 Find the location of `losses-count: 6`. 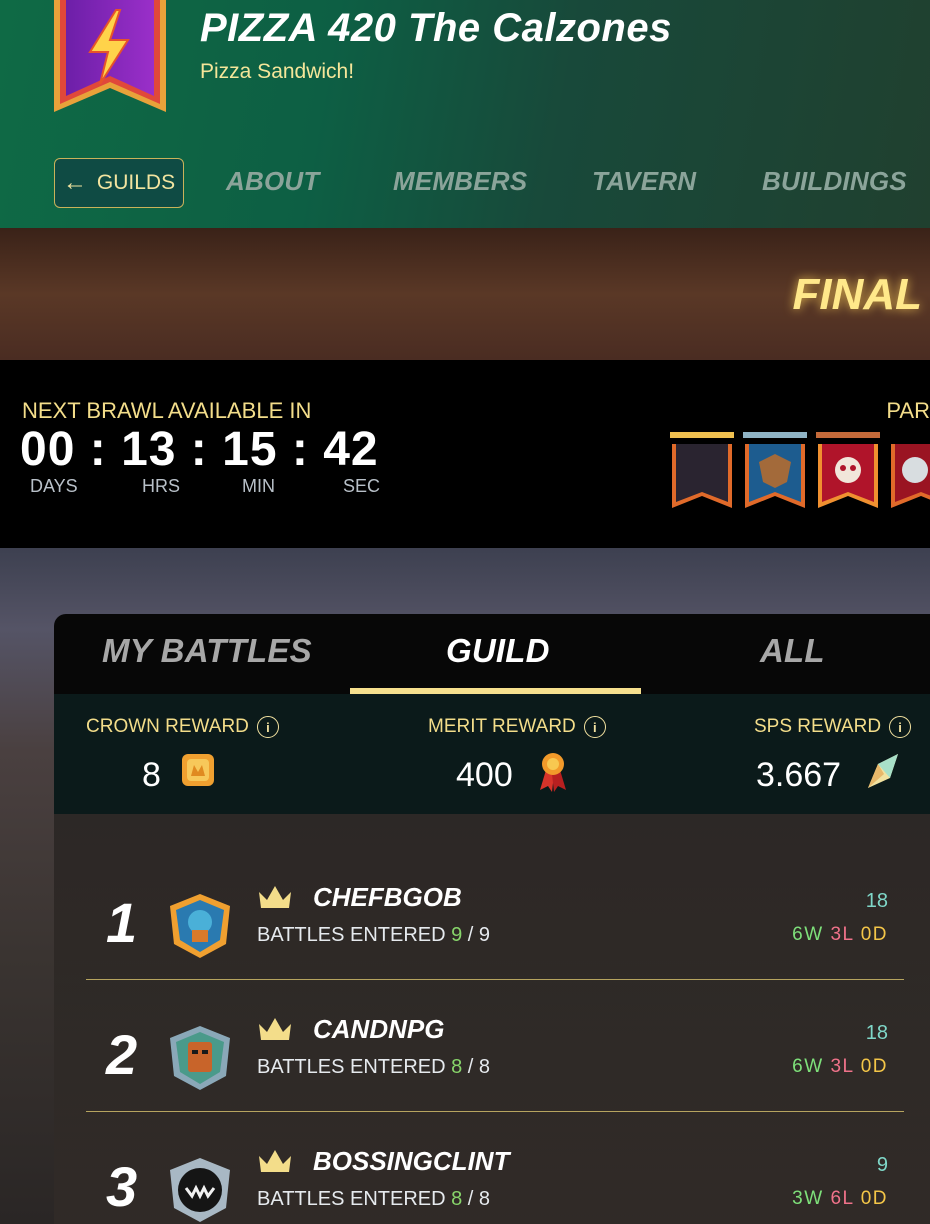

losses-count: 6 is located at coordinates (836, 1198).